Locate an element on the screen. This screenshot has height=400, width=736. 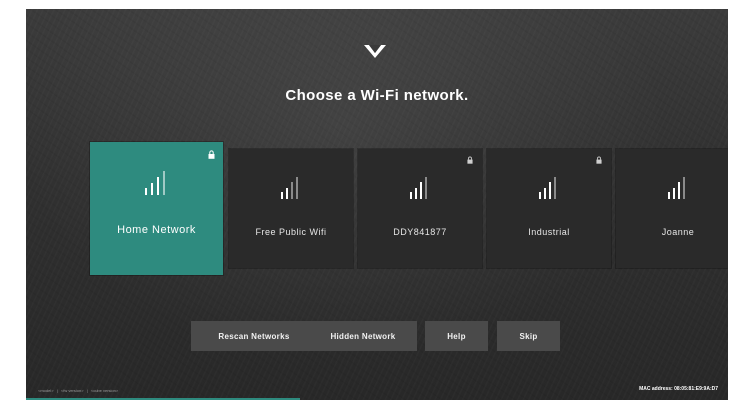
network-tile-industrial: Industrial is located at coordinates (549, 208).